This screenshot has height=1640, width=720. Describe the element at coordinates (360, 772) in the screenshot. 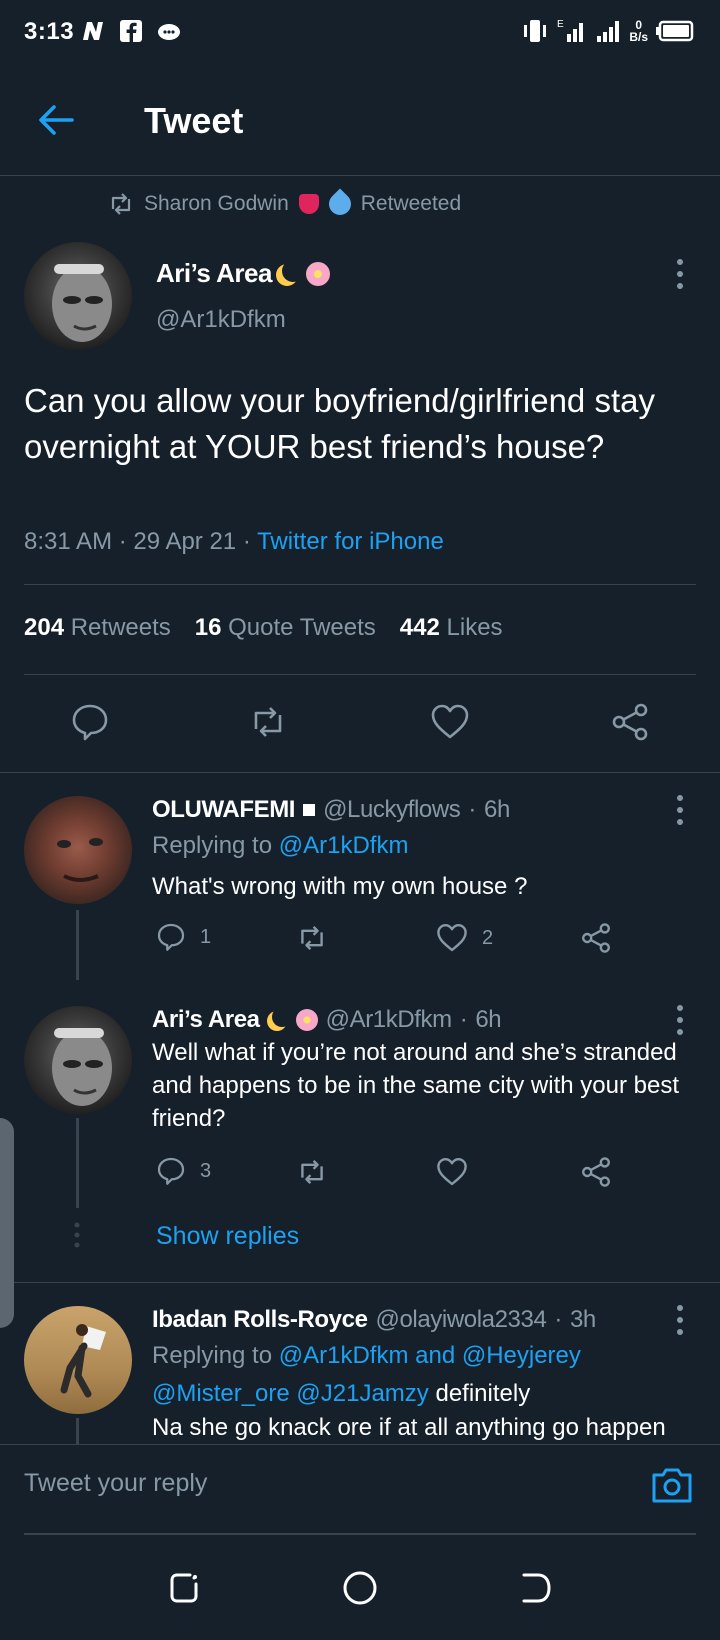

I see `section-separator` at that location.